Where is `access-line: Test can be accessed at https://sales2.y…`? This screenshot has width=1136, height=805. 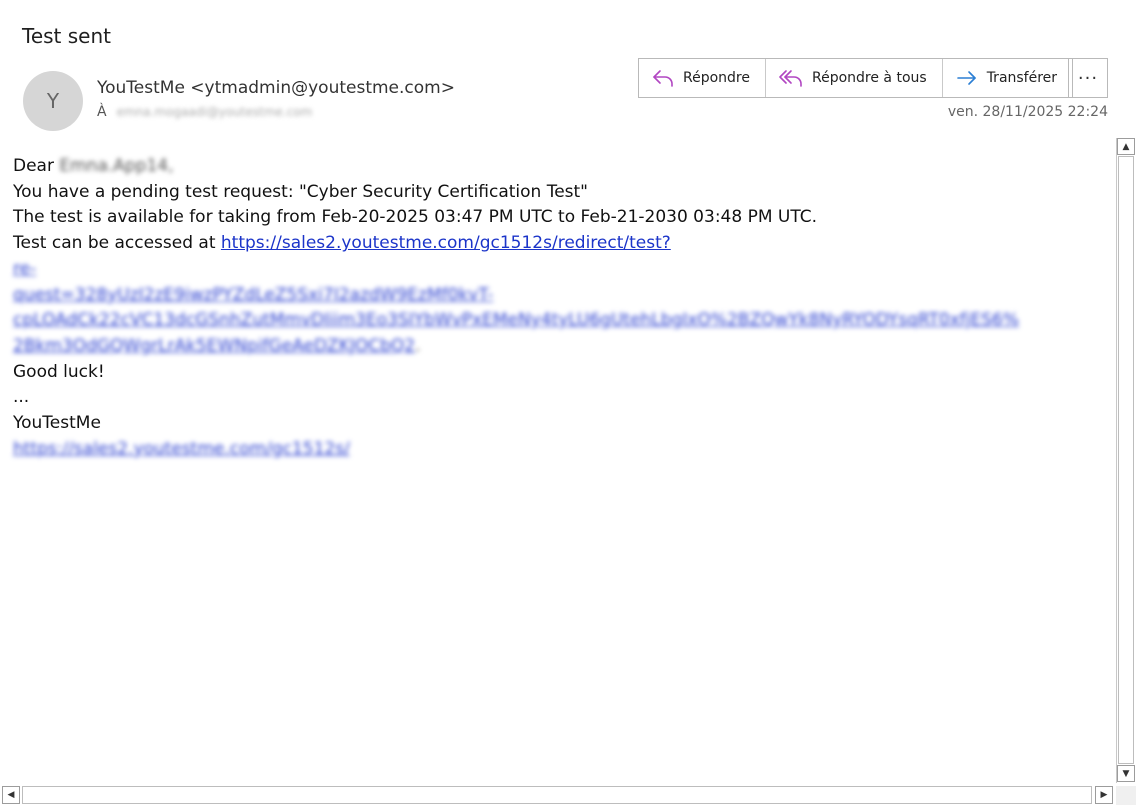
access-line: Test can be accessed at https://sales2.y… is located at coordinates (558, 244).